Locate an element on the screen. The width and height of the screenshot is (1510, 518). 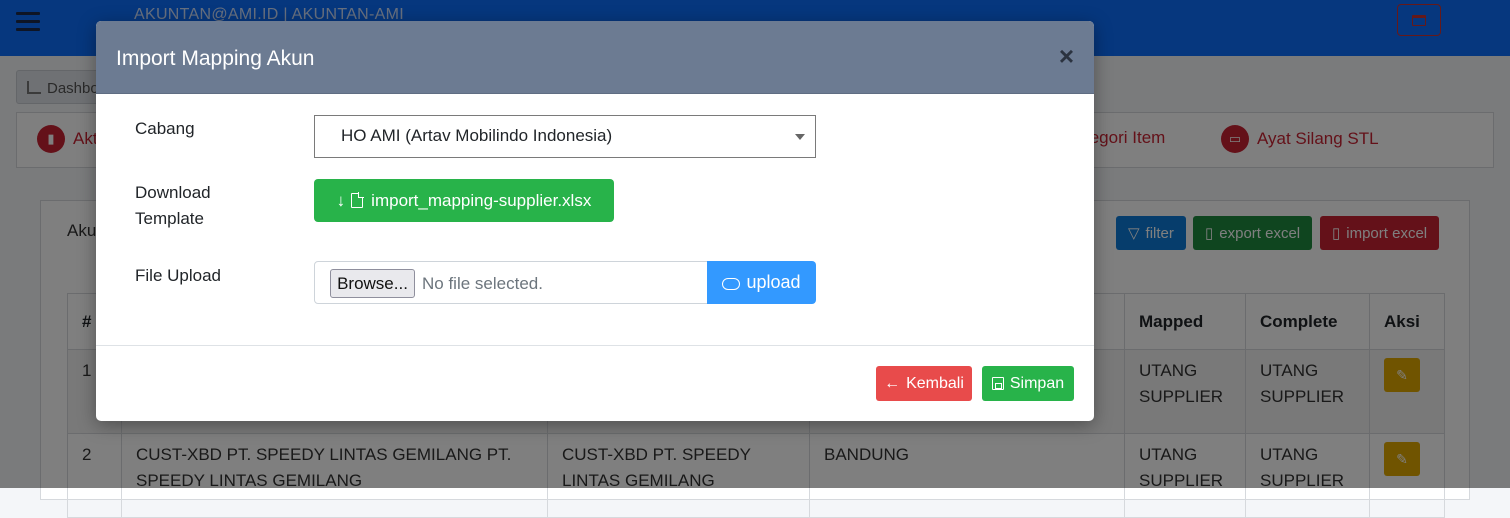
cabang-select: HO AMI (Artav Mobilindo Indonesia) is located at coordinates (565, 136).